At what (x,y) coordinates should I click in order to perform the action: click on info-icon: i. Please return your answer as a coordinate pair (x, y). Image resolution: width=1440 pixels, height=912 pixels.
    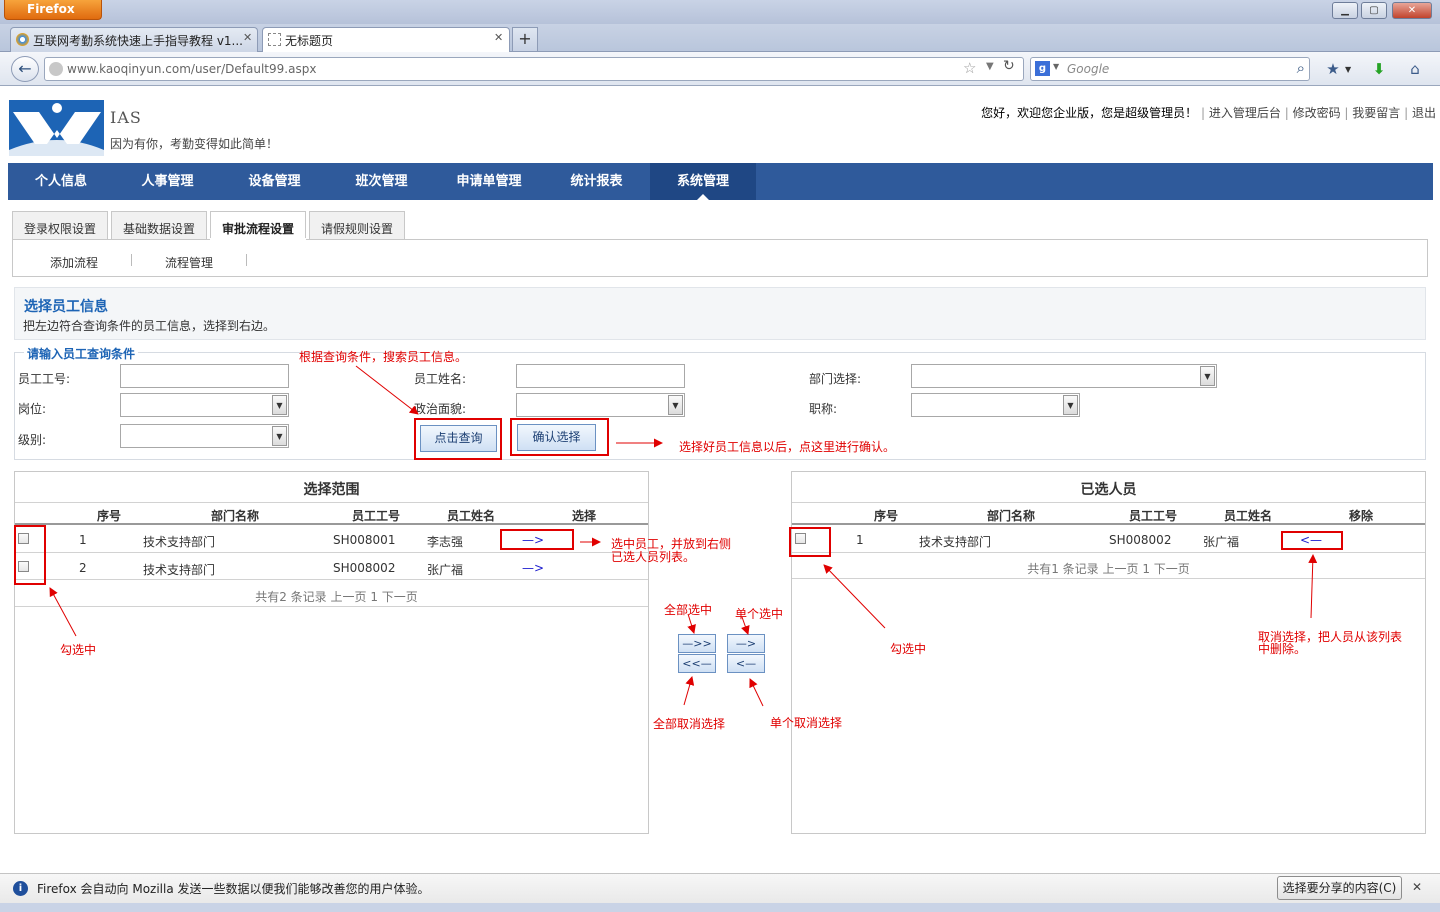
    Looking at the image, I should click on (20, 888).